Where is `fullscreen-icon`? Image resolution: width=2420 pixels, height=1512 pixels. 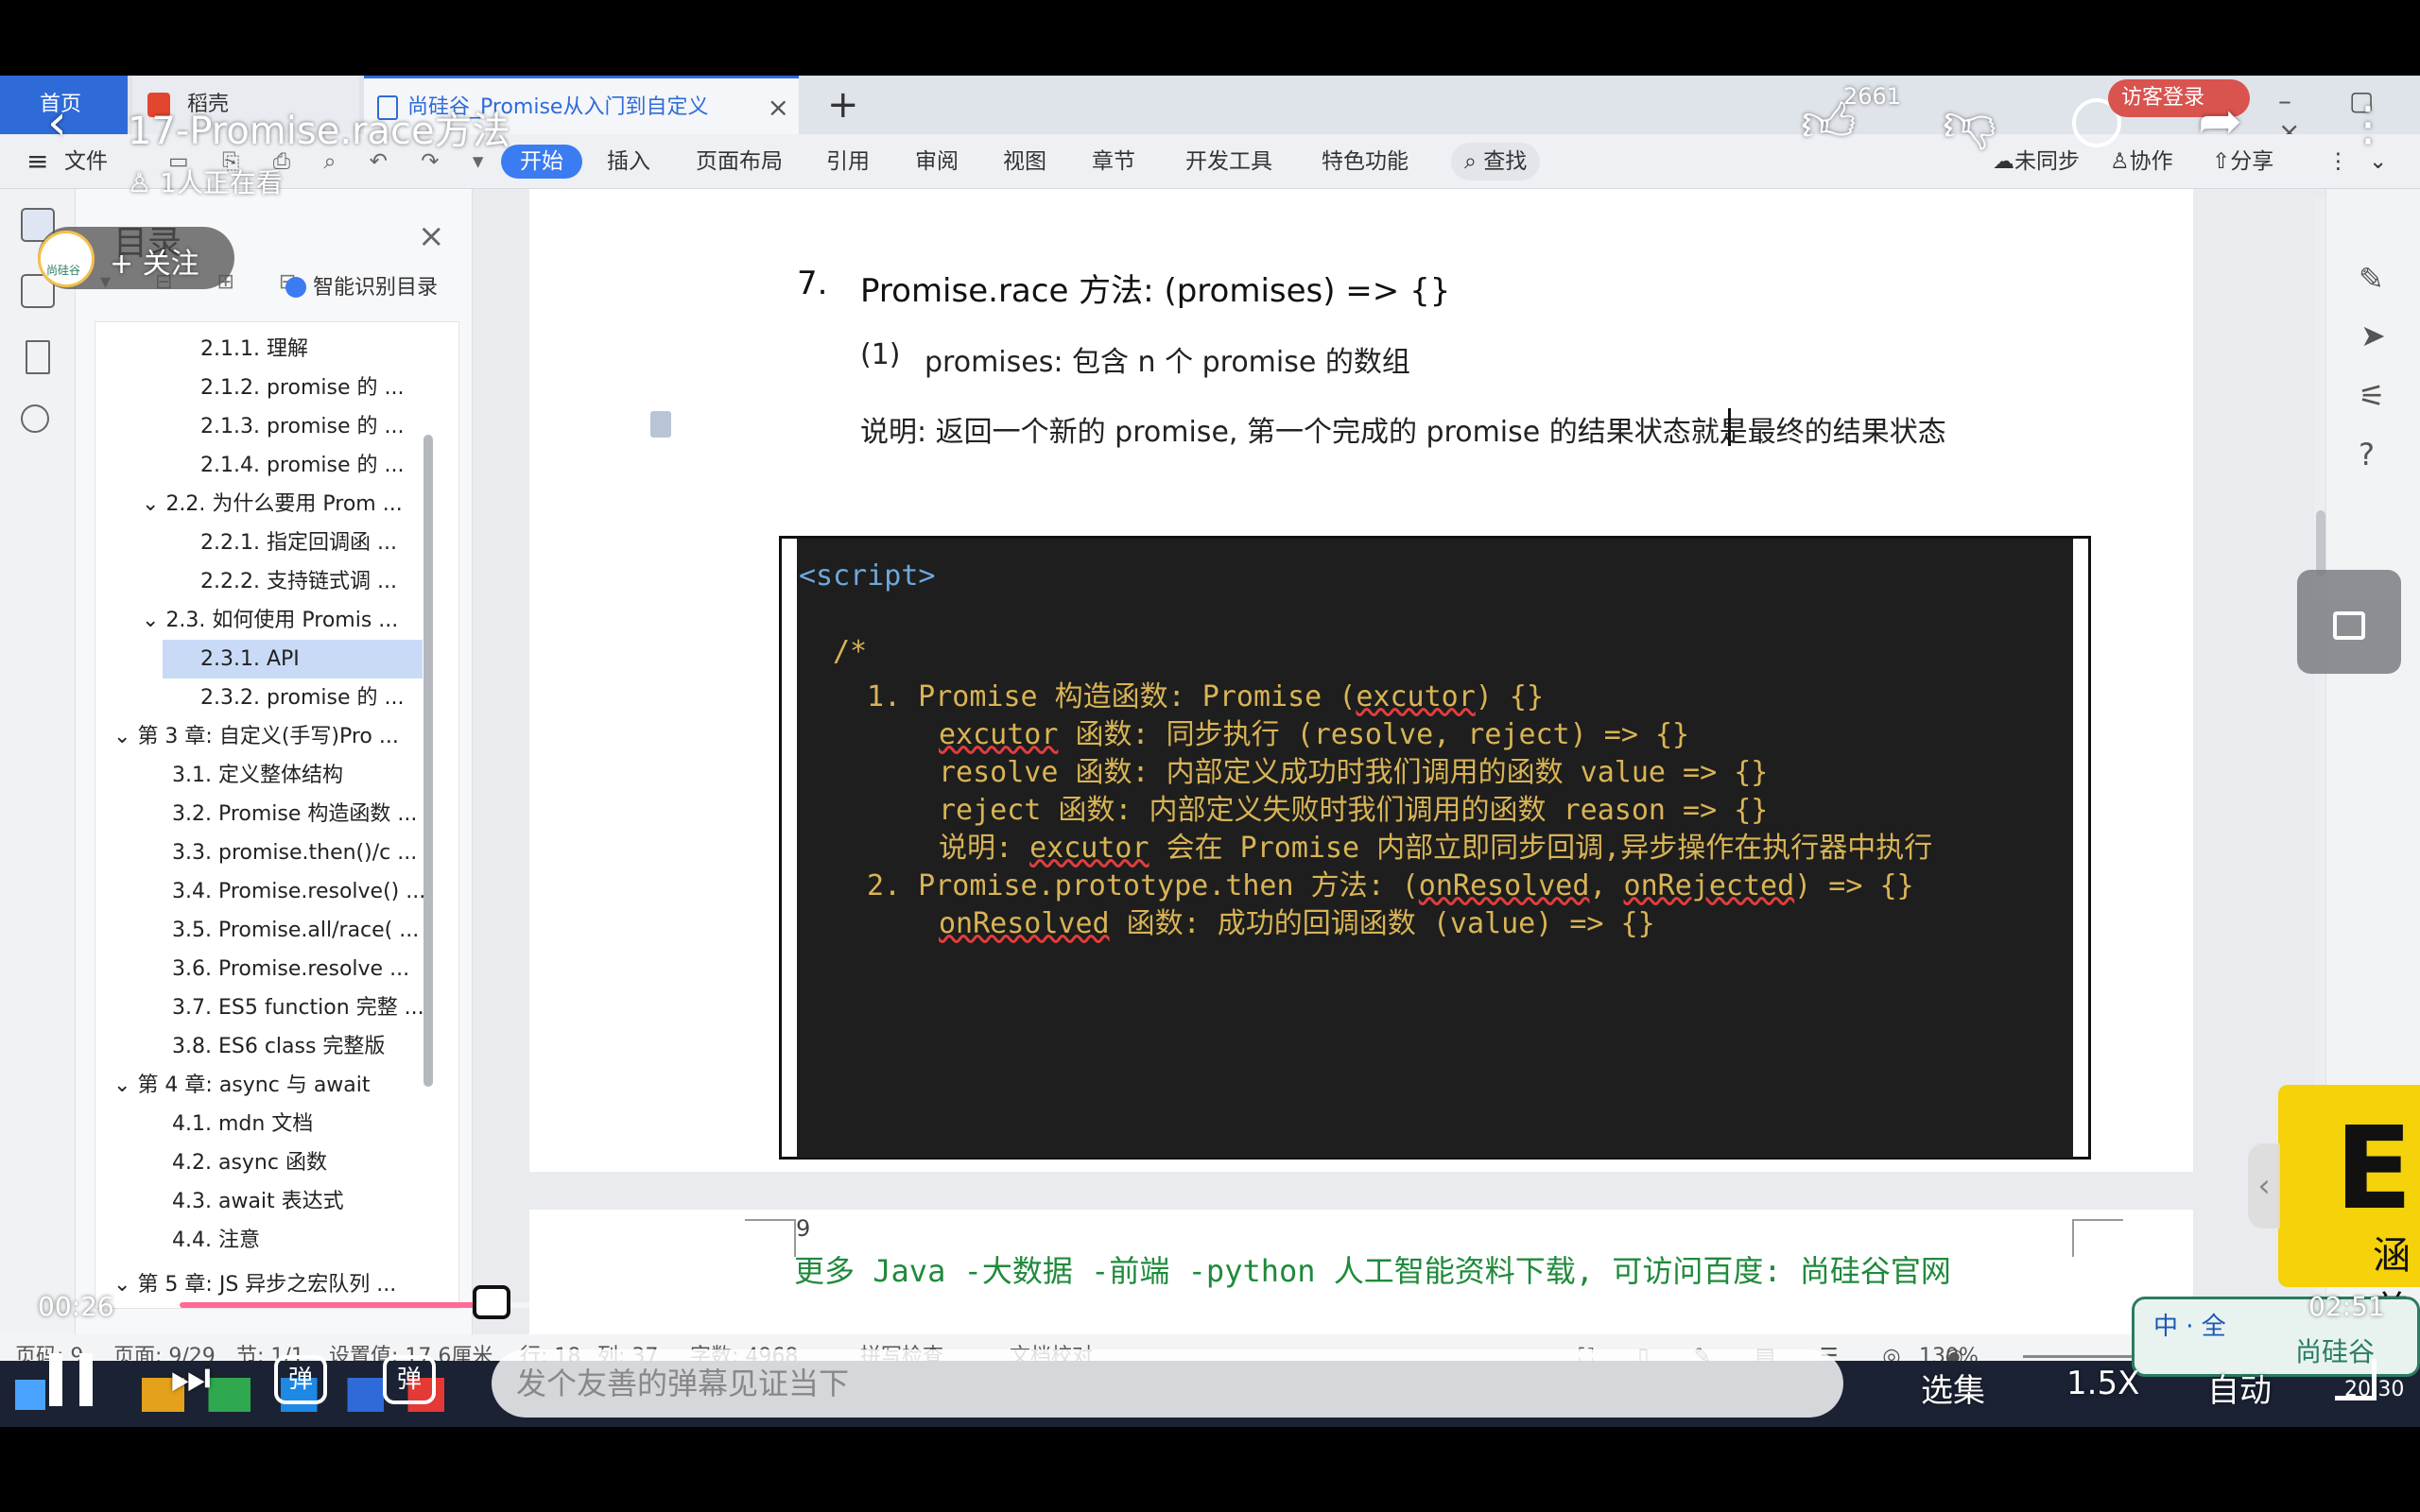 fullscreen-icon is located at coordinates (2356, 1379).